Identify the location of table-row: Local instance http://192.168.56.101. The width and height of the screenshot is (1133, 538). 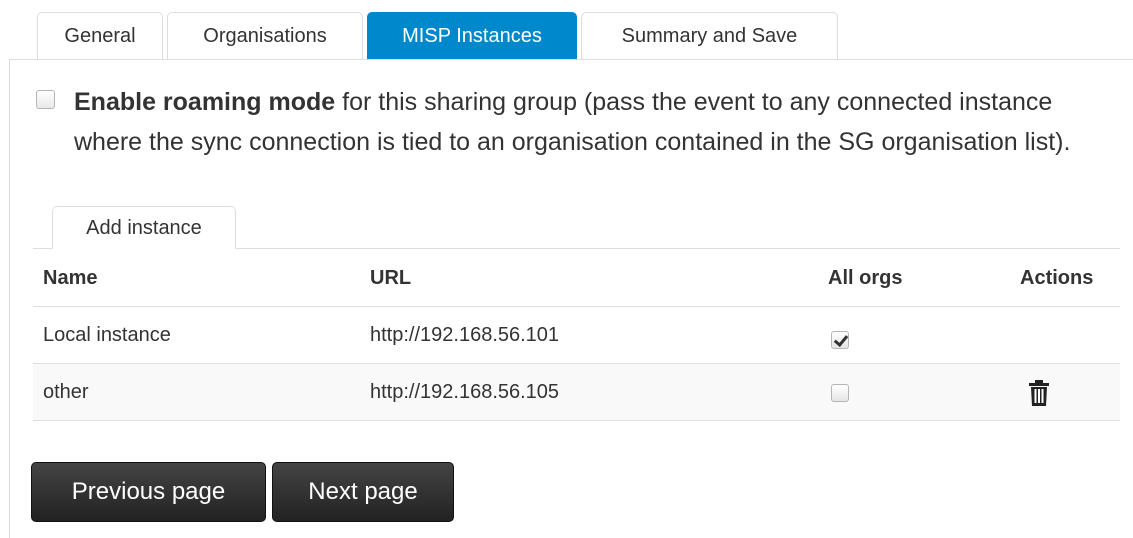
(576, 335).